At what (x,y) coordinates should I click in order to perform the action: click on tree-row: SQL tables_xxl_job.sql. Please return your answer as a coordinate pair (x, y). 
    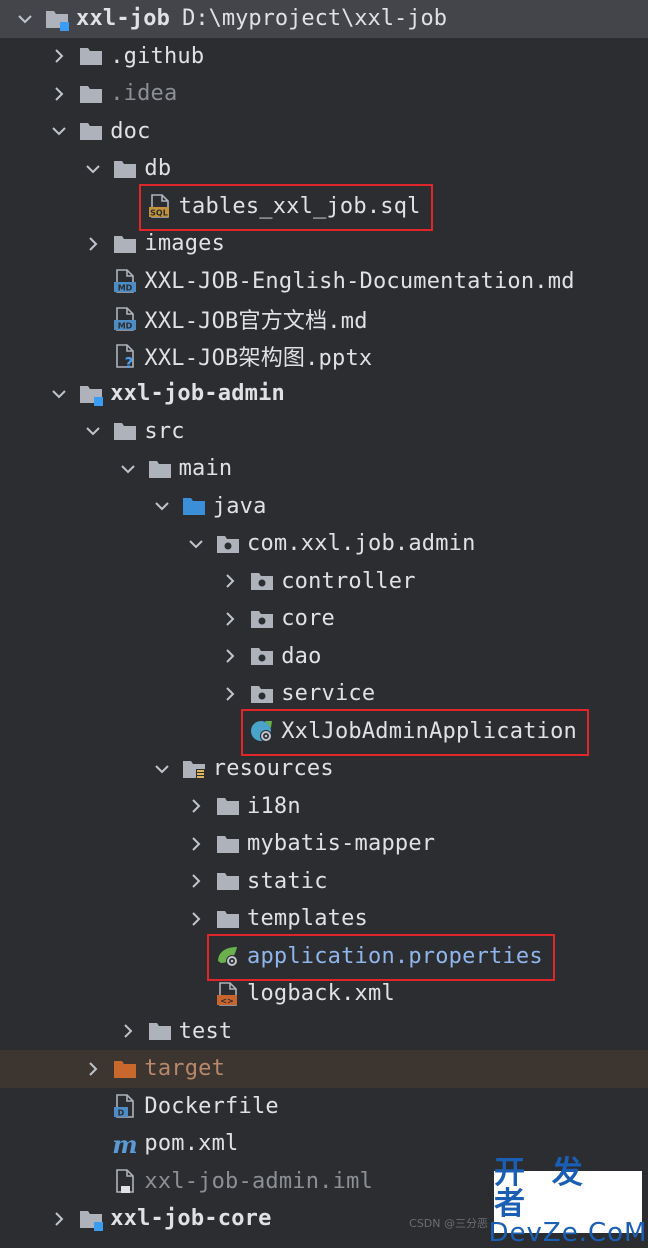
    Looking at the image, I should click on (324, 207).